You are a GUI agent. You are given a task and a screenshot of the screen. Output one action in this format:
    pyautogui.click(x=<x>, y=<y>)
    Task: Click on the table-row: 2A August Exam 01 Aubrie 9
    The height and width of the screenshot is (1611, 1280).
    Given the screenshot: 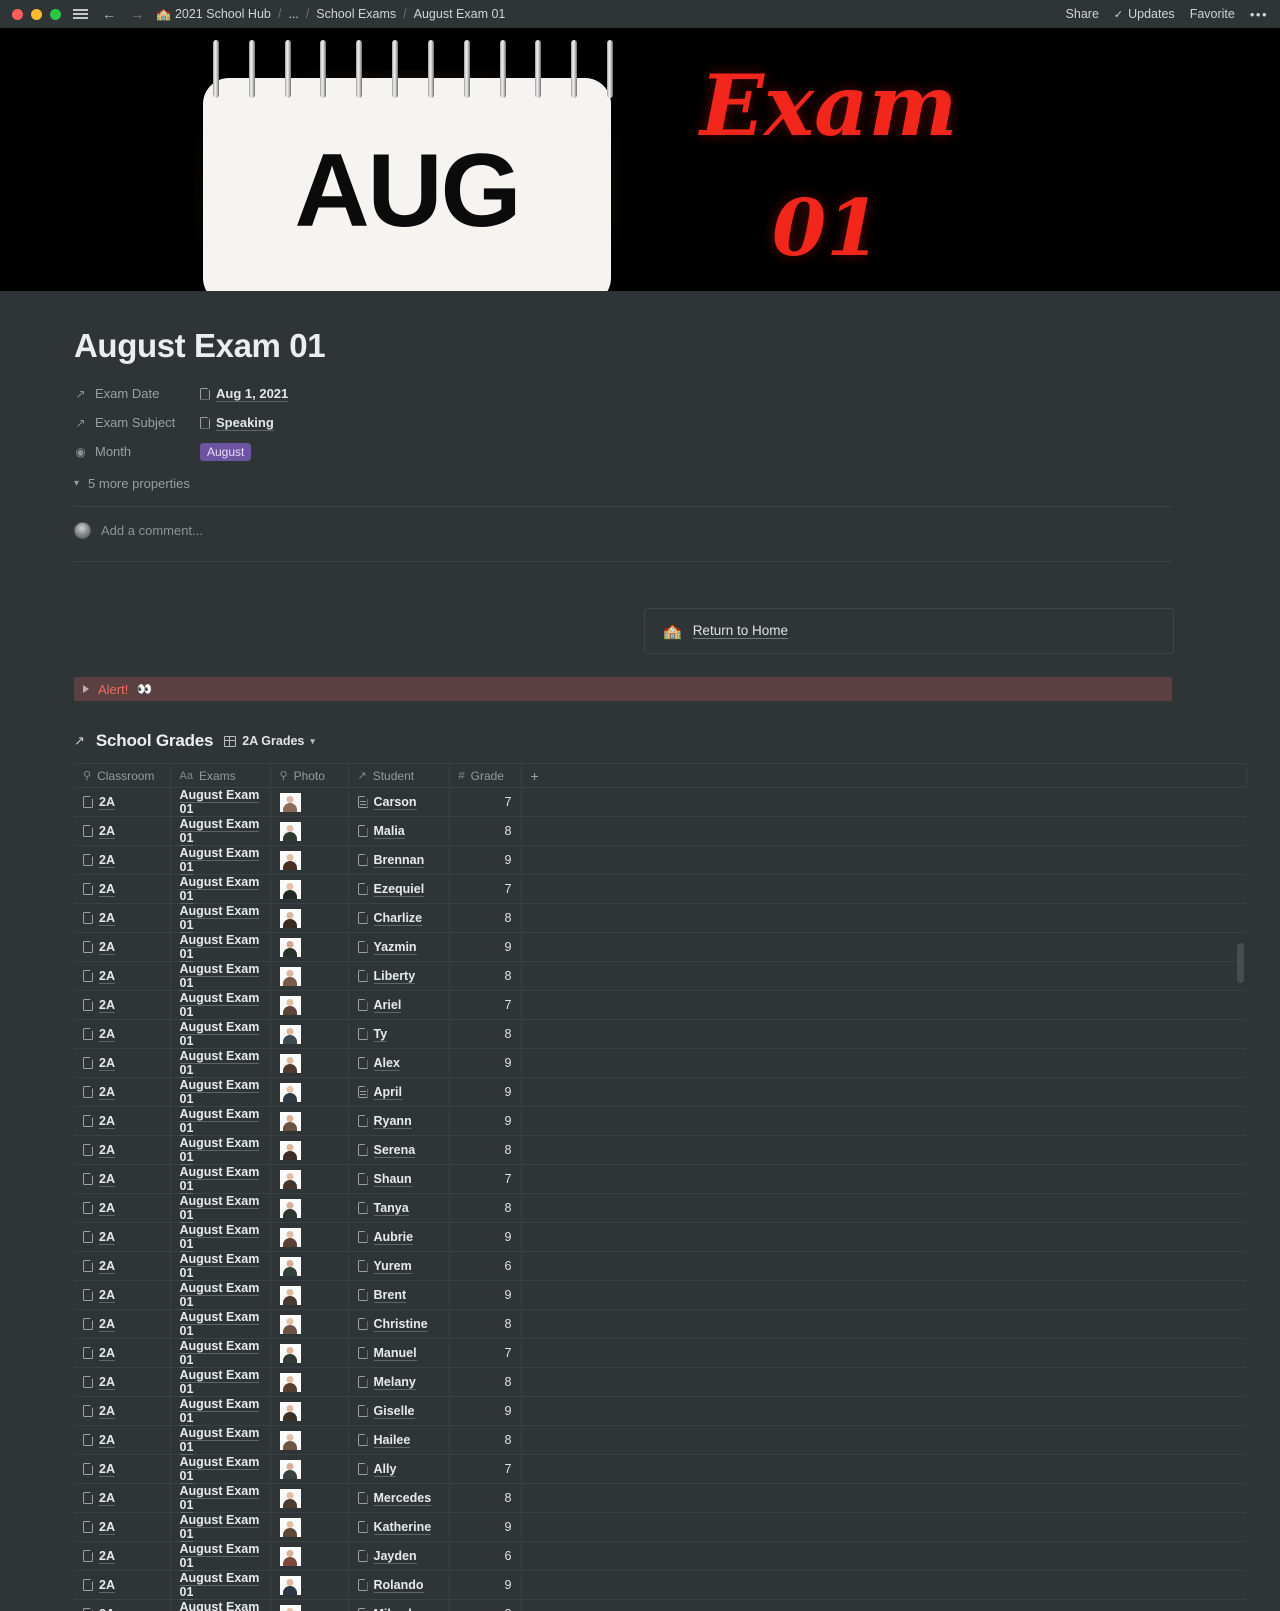 What is the action you would take?
    pyautogui.click(x=660, y=1237)
    